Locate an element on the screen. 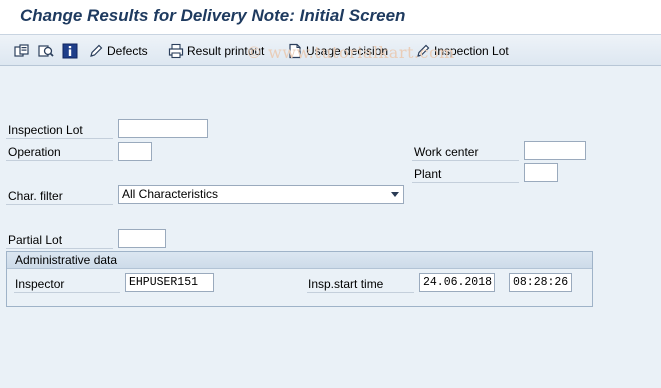 The height and width of the screenshot is (388, 661). work-center-label: Work center is located at coordinates (465, 152).